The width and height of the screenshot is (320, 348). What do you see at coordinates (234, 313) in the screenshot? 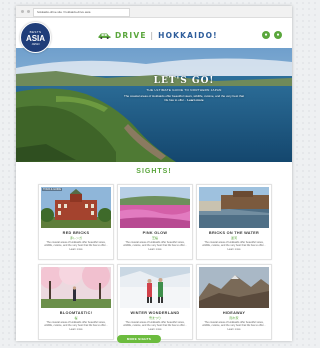
I see `card-title: HIDEAWAY` at bounding box center [234, 313].